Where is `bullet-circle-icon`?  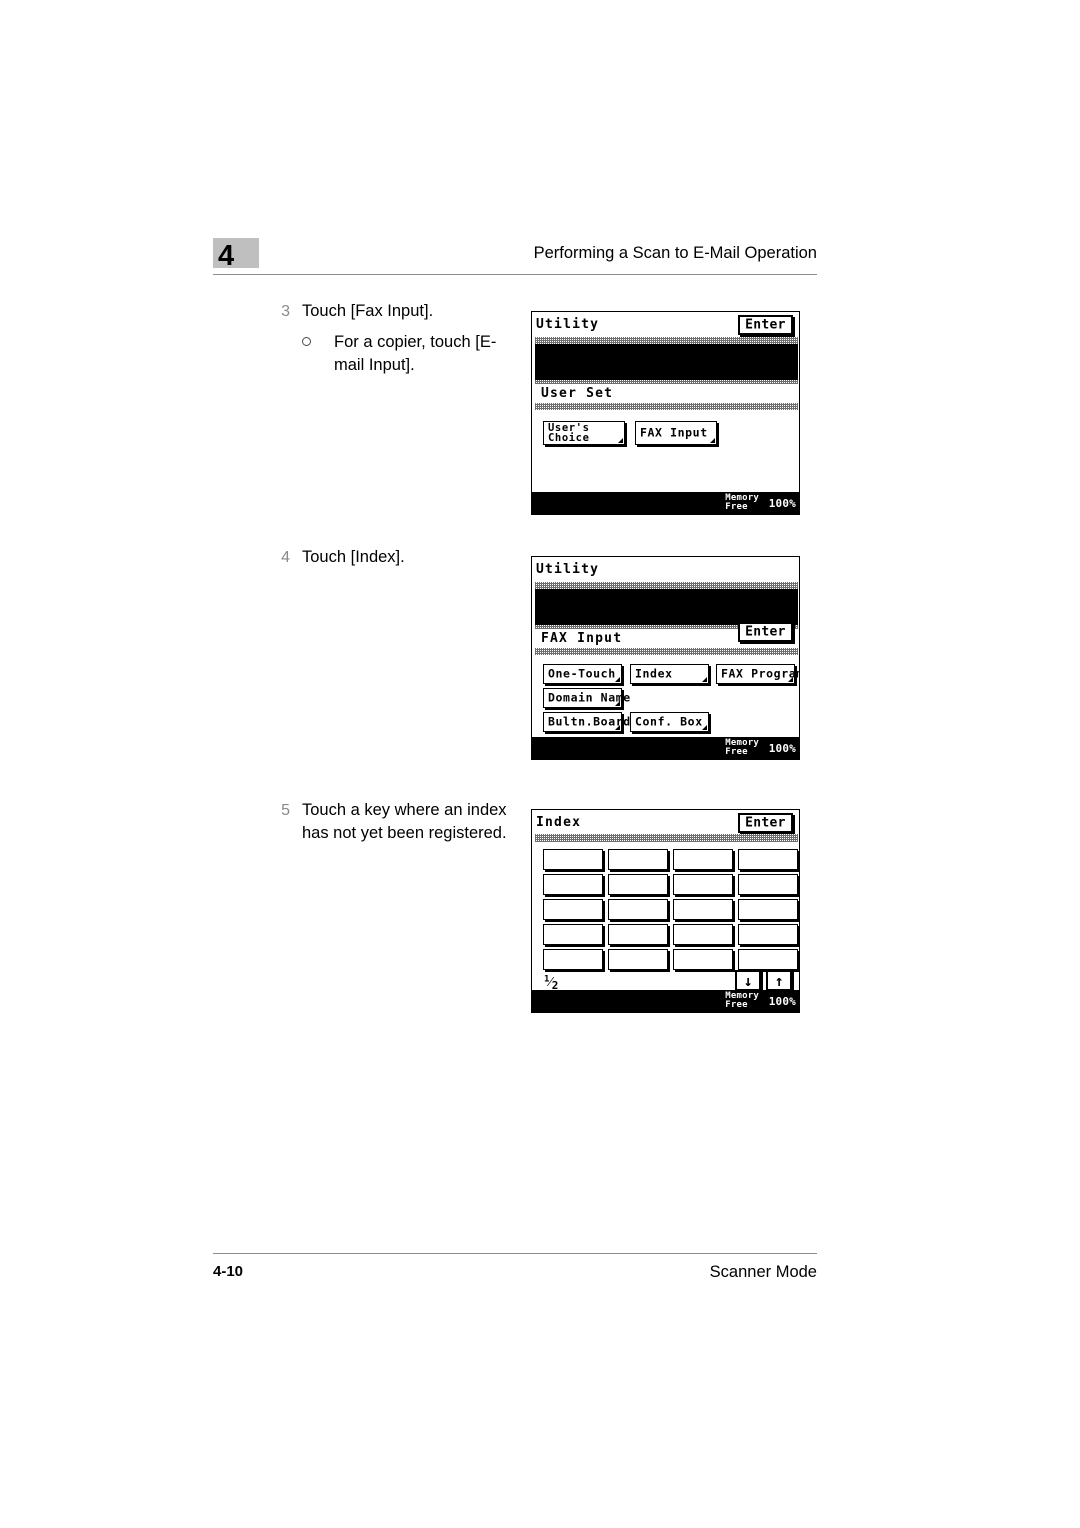
bullet-circle-icon is located at coordinates (306, 341).